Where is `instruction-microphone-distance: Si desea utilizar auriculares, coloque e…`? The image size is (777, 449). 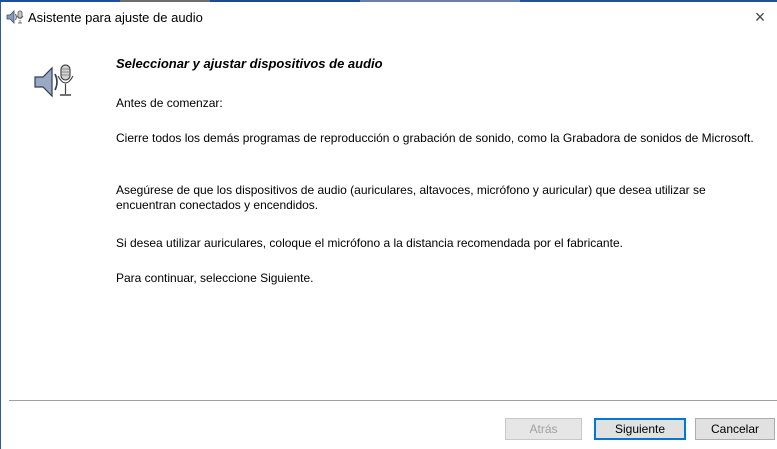 instruction-microphone-distance: Si desea utilizar auriculares, coloque e… is located at coordinates (369, 243).